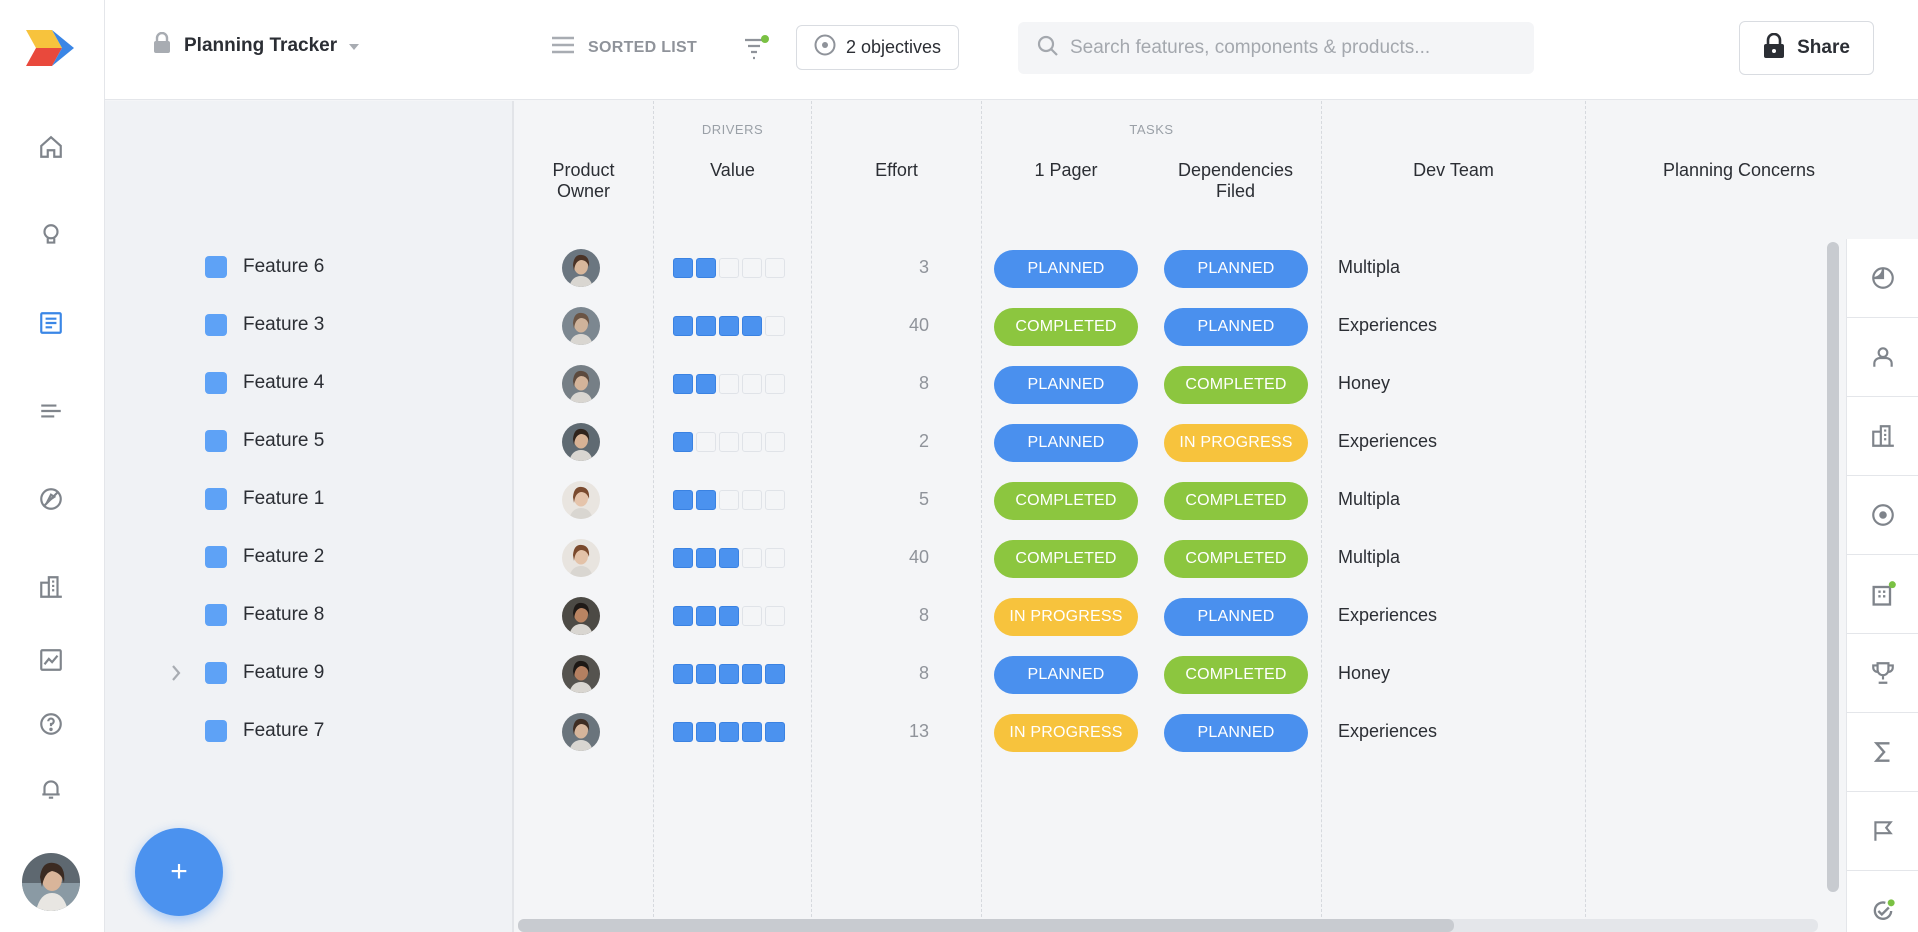 This screenshot has width=1918, height=932. Describe the element at coordinates (1066, 170) in the screenshot. I see `column-header-one-pager: 1 Pager` at that location.